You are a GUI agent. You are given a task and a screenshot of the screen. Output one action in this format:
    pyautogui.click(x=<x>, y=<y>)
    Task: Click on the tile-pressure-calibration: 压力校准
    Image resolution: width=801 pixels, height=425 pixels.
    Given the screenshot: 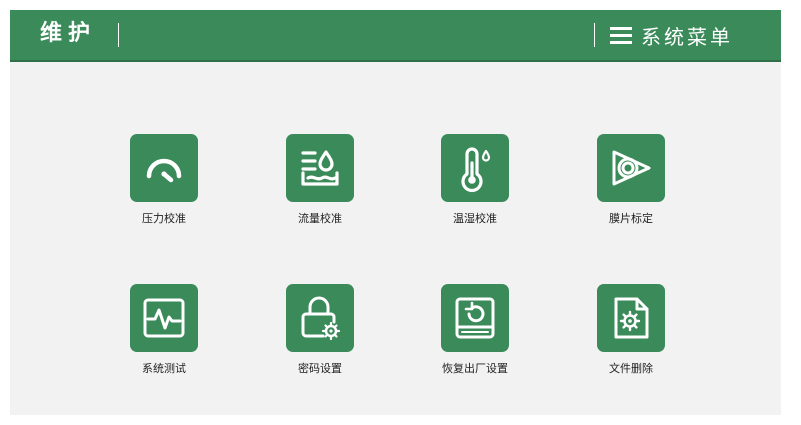 What is the action you would take?
    pyautogui.click(x=164, y=184)
    